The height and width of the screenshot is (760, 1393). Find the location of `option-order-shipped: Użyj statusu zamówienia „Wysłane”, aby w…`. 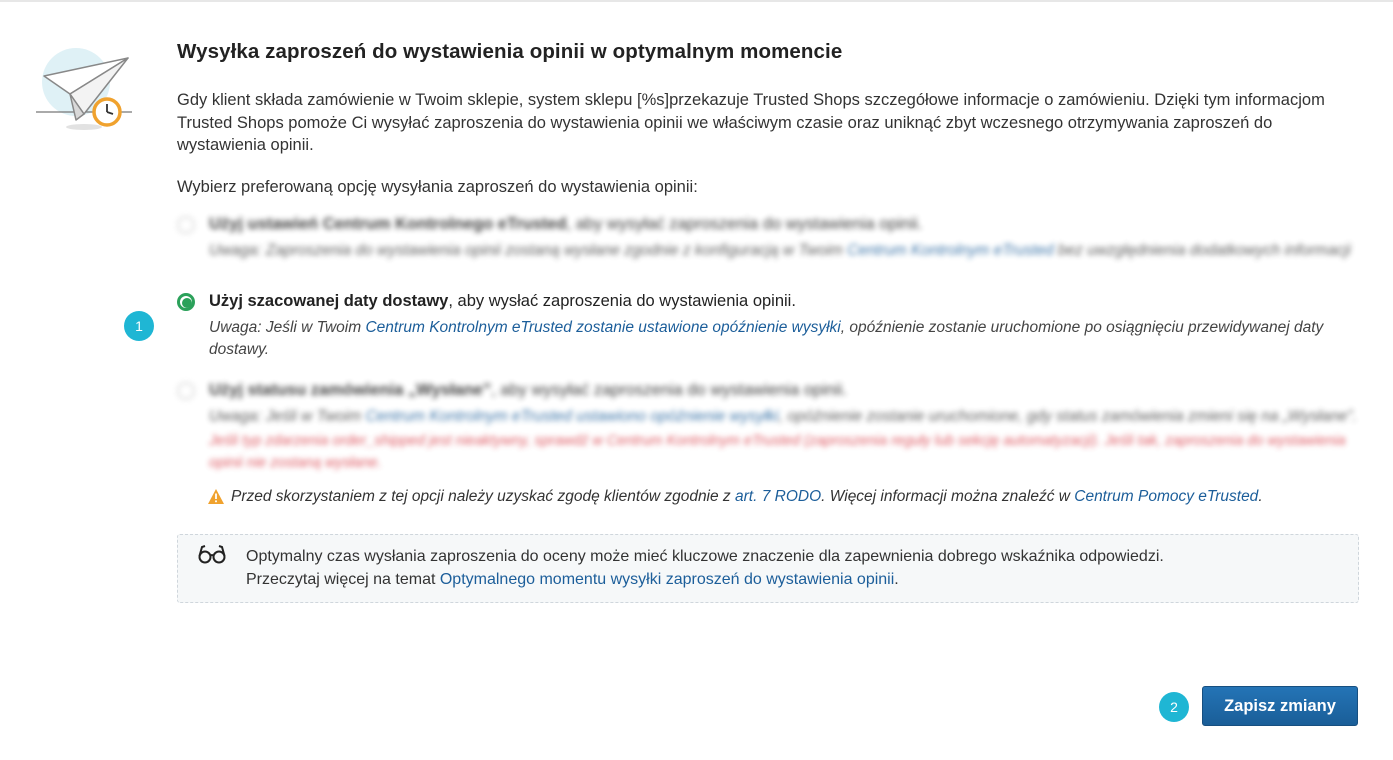

option-order-shipped: Użyj statusu zamówienia „Wysłane”, aby w… is located at coordinates (768, 427).